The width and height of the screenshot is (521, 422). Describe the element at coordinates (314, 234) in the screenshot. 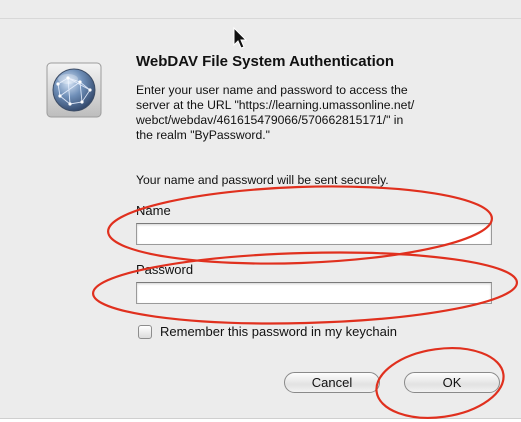

I see `name-field` at that location.